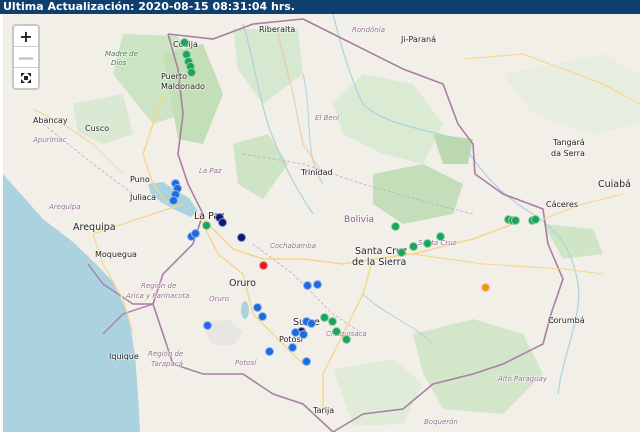  What do you see at coordinates (379, 262) in the screenshot?
I see `city-label-santa-cruz-2: de la Sierra` at bounding box center [379, 262].